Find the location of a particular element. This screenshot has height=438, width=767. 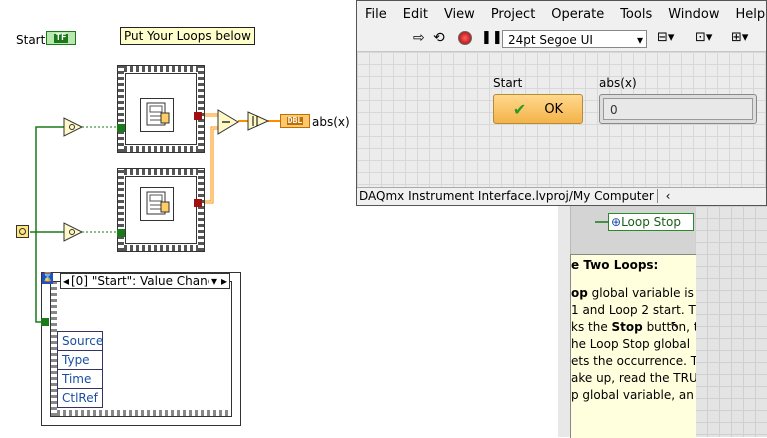

event-node-source: Source is located at coordinates (80, 341).